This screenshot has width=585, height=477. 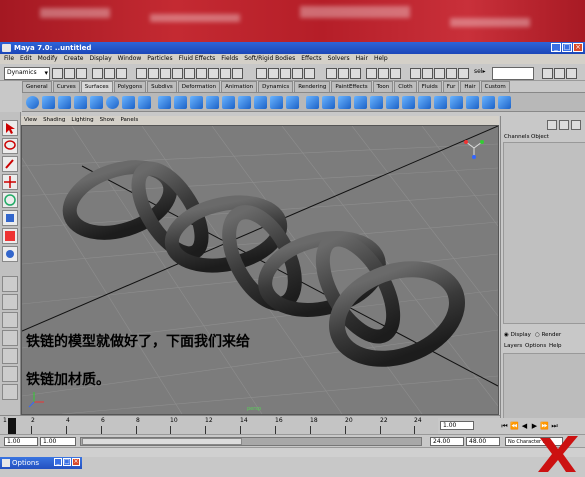 I want to click on planar-icon, so click(x=196, y=102).